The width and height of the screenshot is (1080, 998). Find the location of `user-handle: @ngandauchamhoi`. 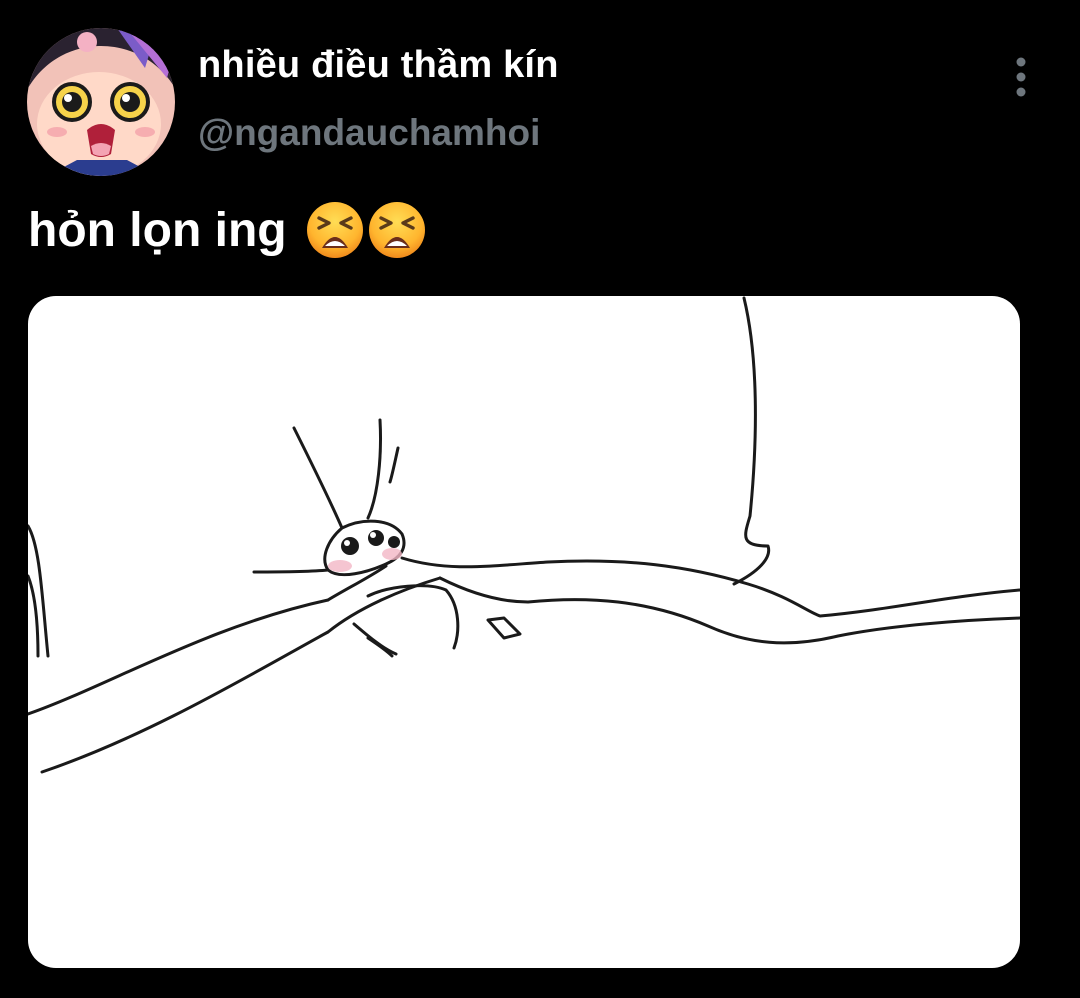

user-handle: @ngandauchamhoi is located at coordinates (369, 133).